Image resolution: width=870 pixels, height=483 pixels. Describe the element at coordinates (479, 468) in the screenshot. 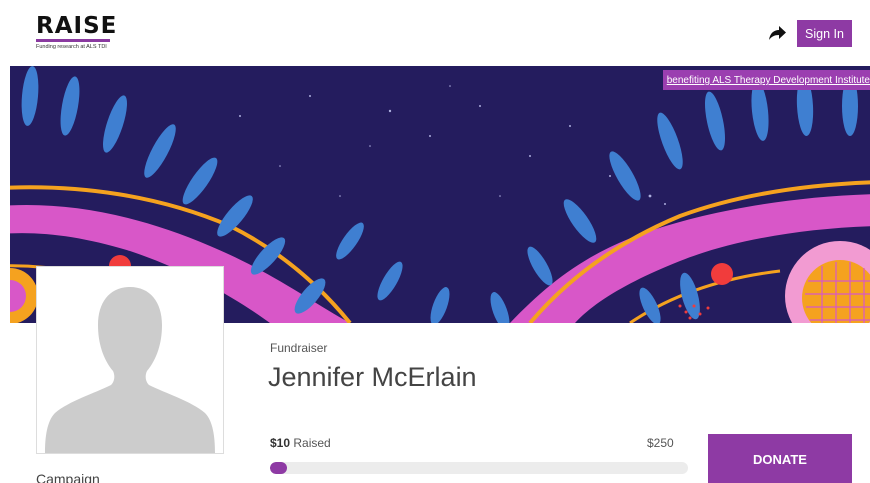

I see `progress-bar` at that location.